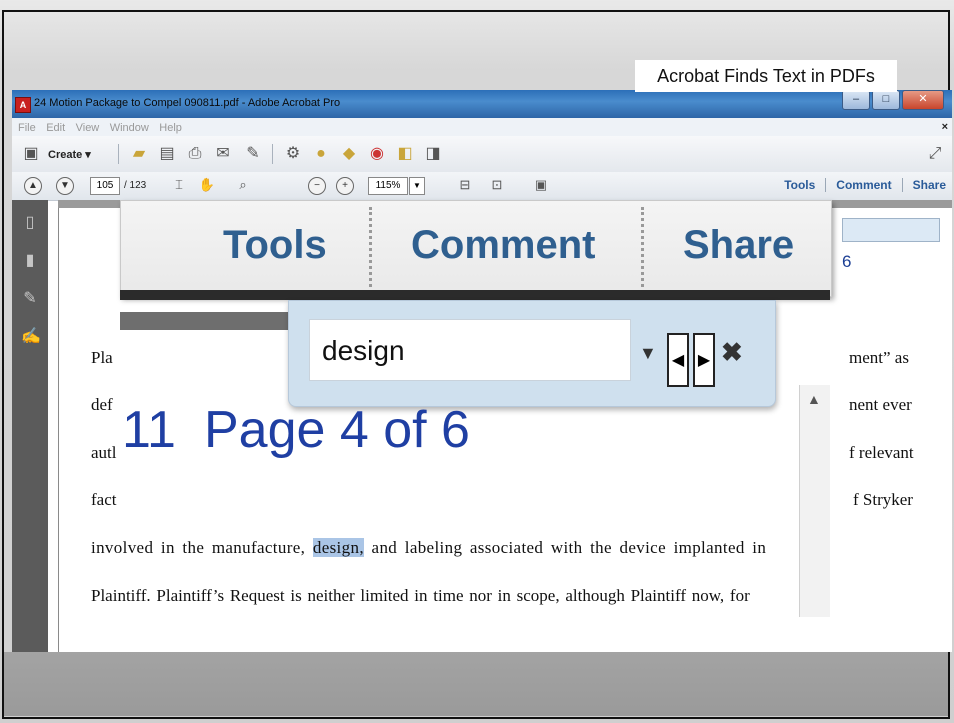 This screenshot has width=954, height=723. I want to click on marquee-zoom-icon: ⌕, so click(243, 185).